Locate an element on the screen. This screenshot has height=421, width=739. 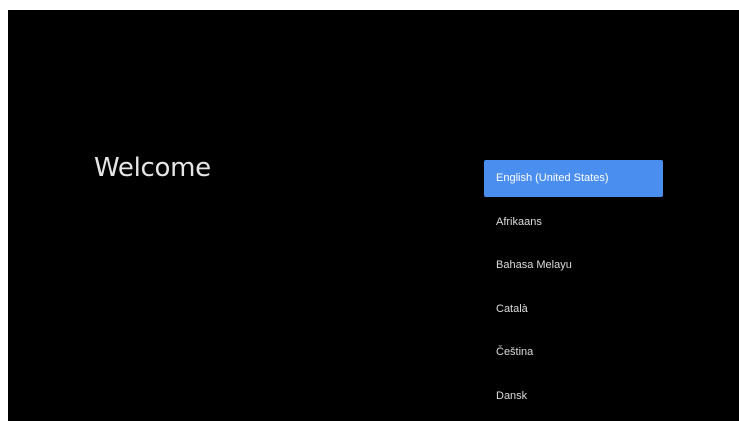
language-option-bahasa-melayu: Bahasa Melayu is located at coordinates (573, 265).